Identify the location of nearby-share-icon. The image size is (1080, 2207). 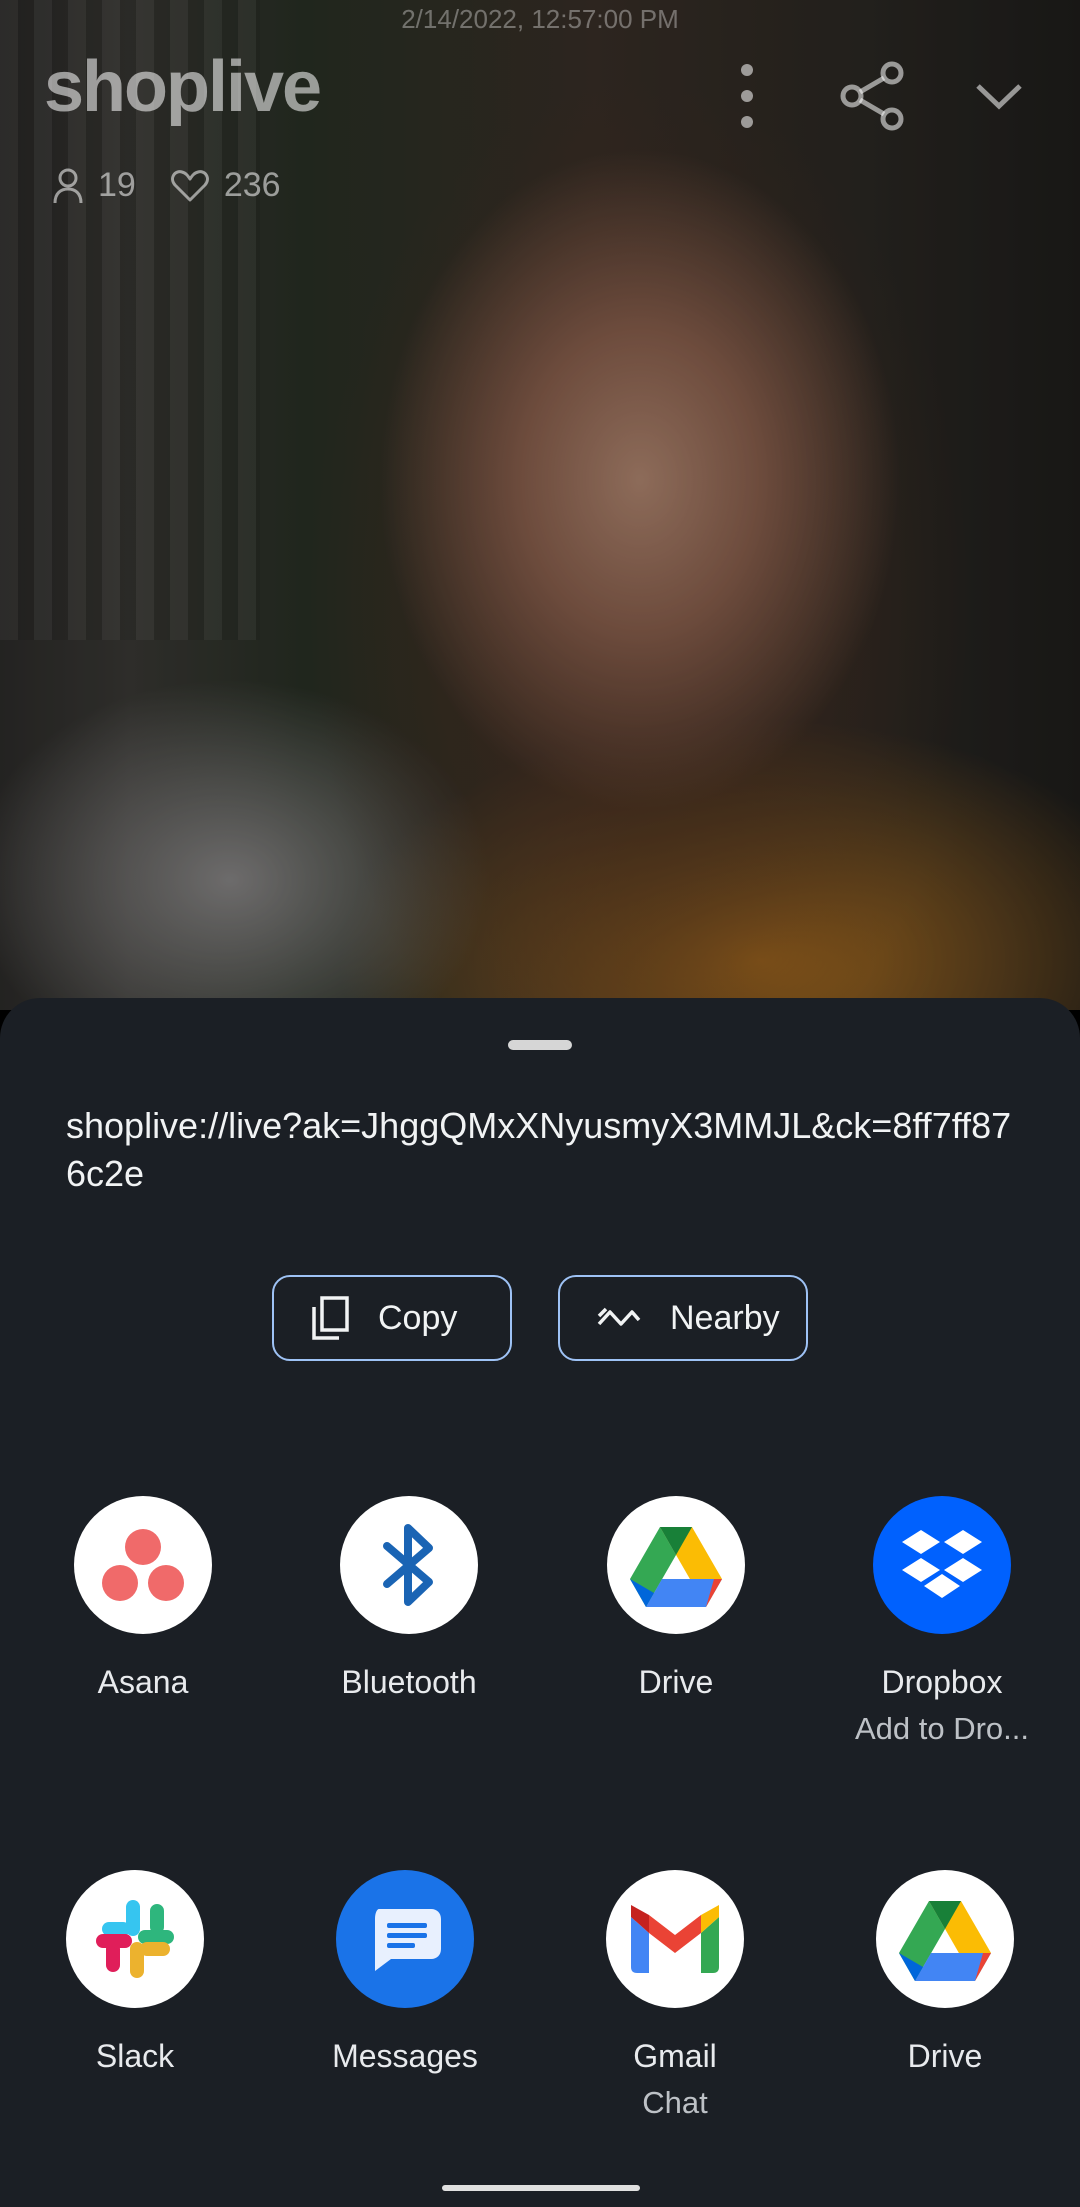
(619, 1316).